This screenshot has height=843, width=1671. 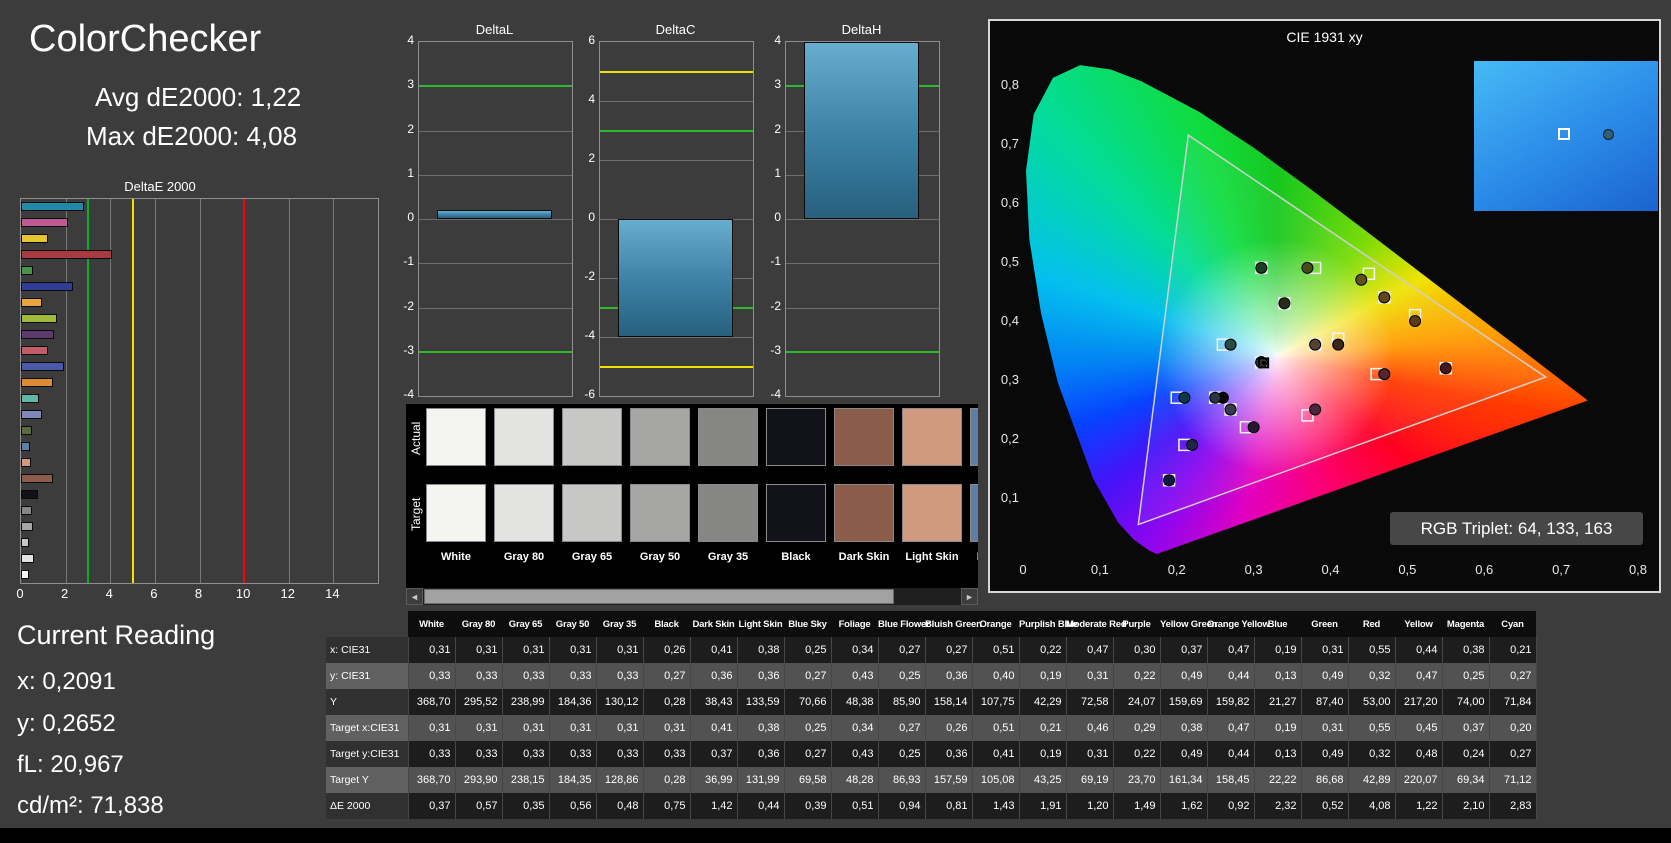 I want to click on y-axis-tick: -4, so click(x=589, y=335).